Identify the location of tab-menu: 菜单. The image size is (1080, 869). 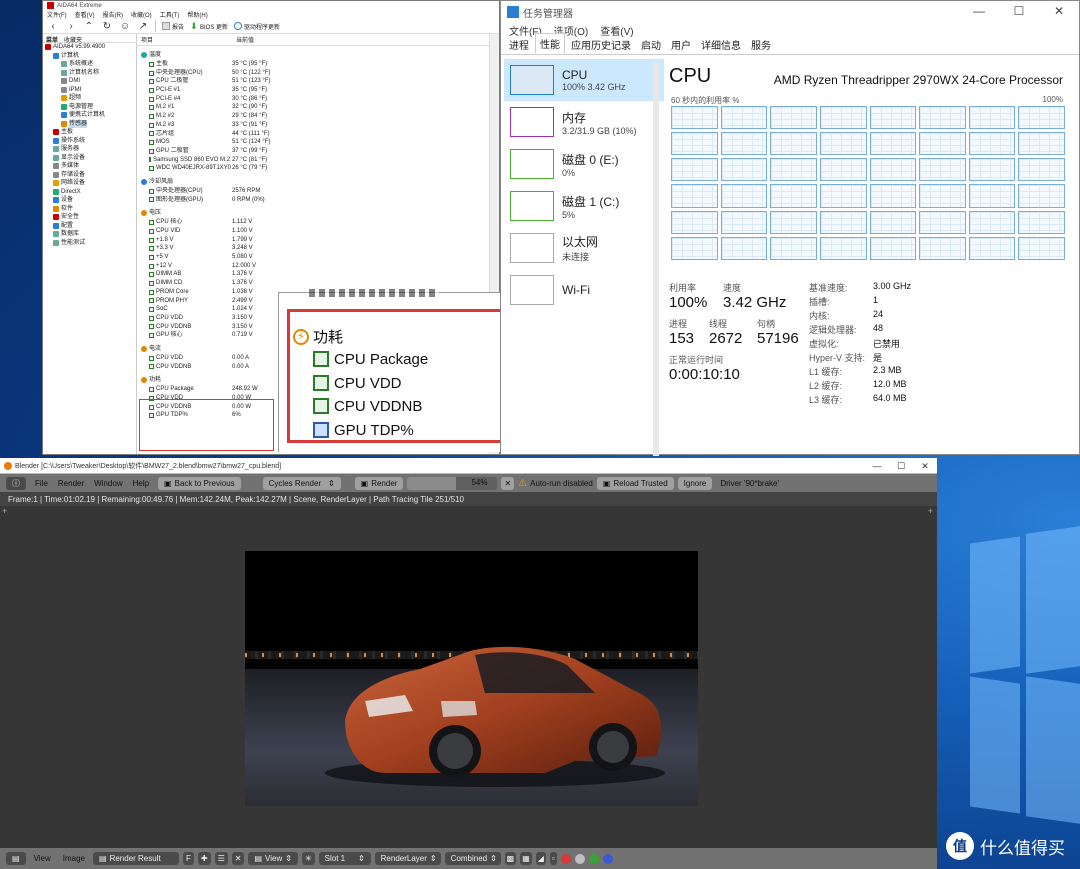
(52, 39).